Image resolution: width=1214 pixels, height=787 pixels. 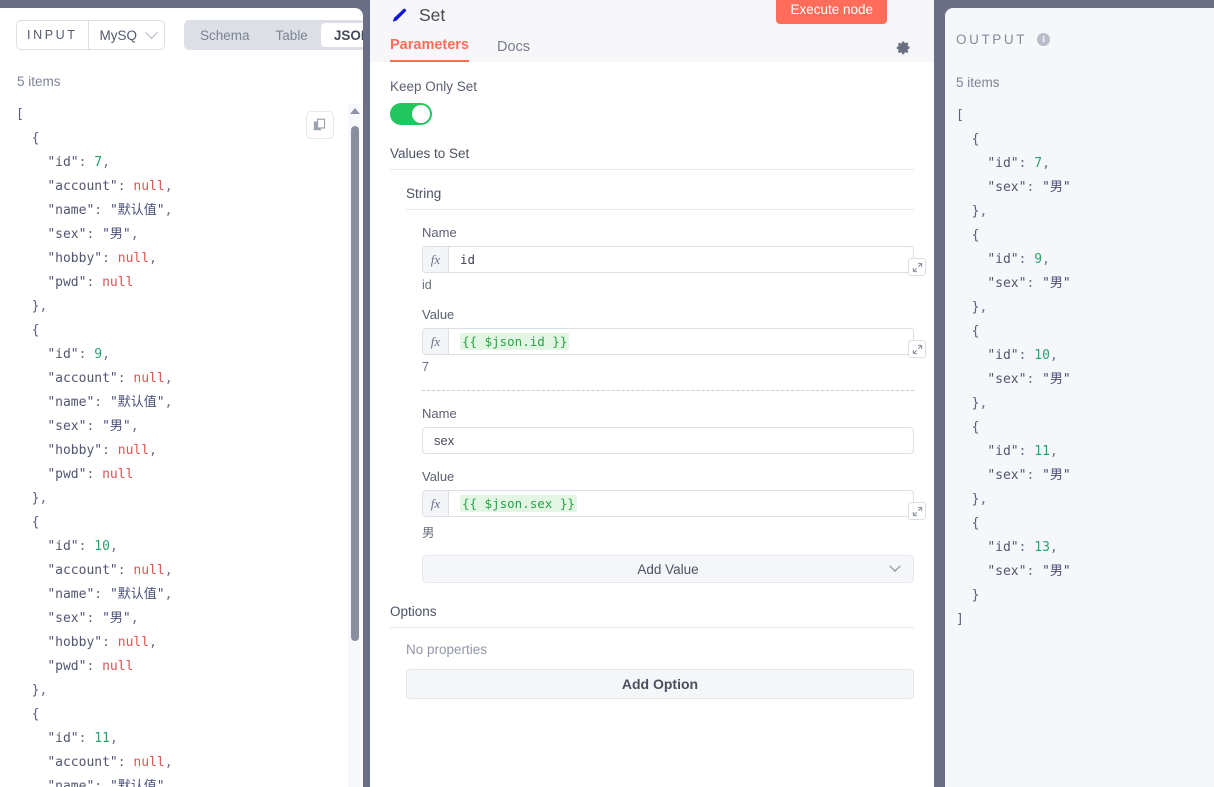 What do you see at coordinates (429, 49) in the screenshot?
I see `tab-parameters: Parameters` at bounding box center [429, 49].